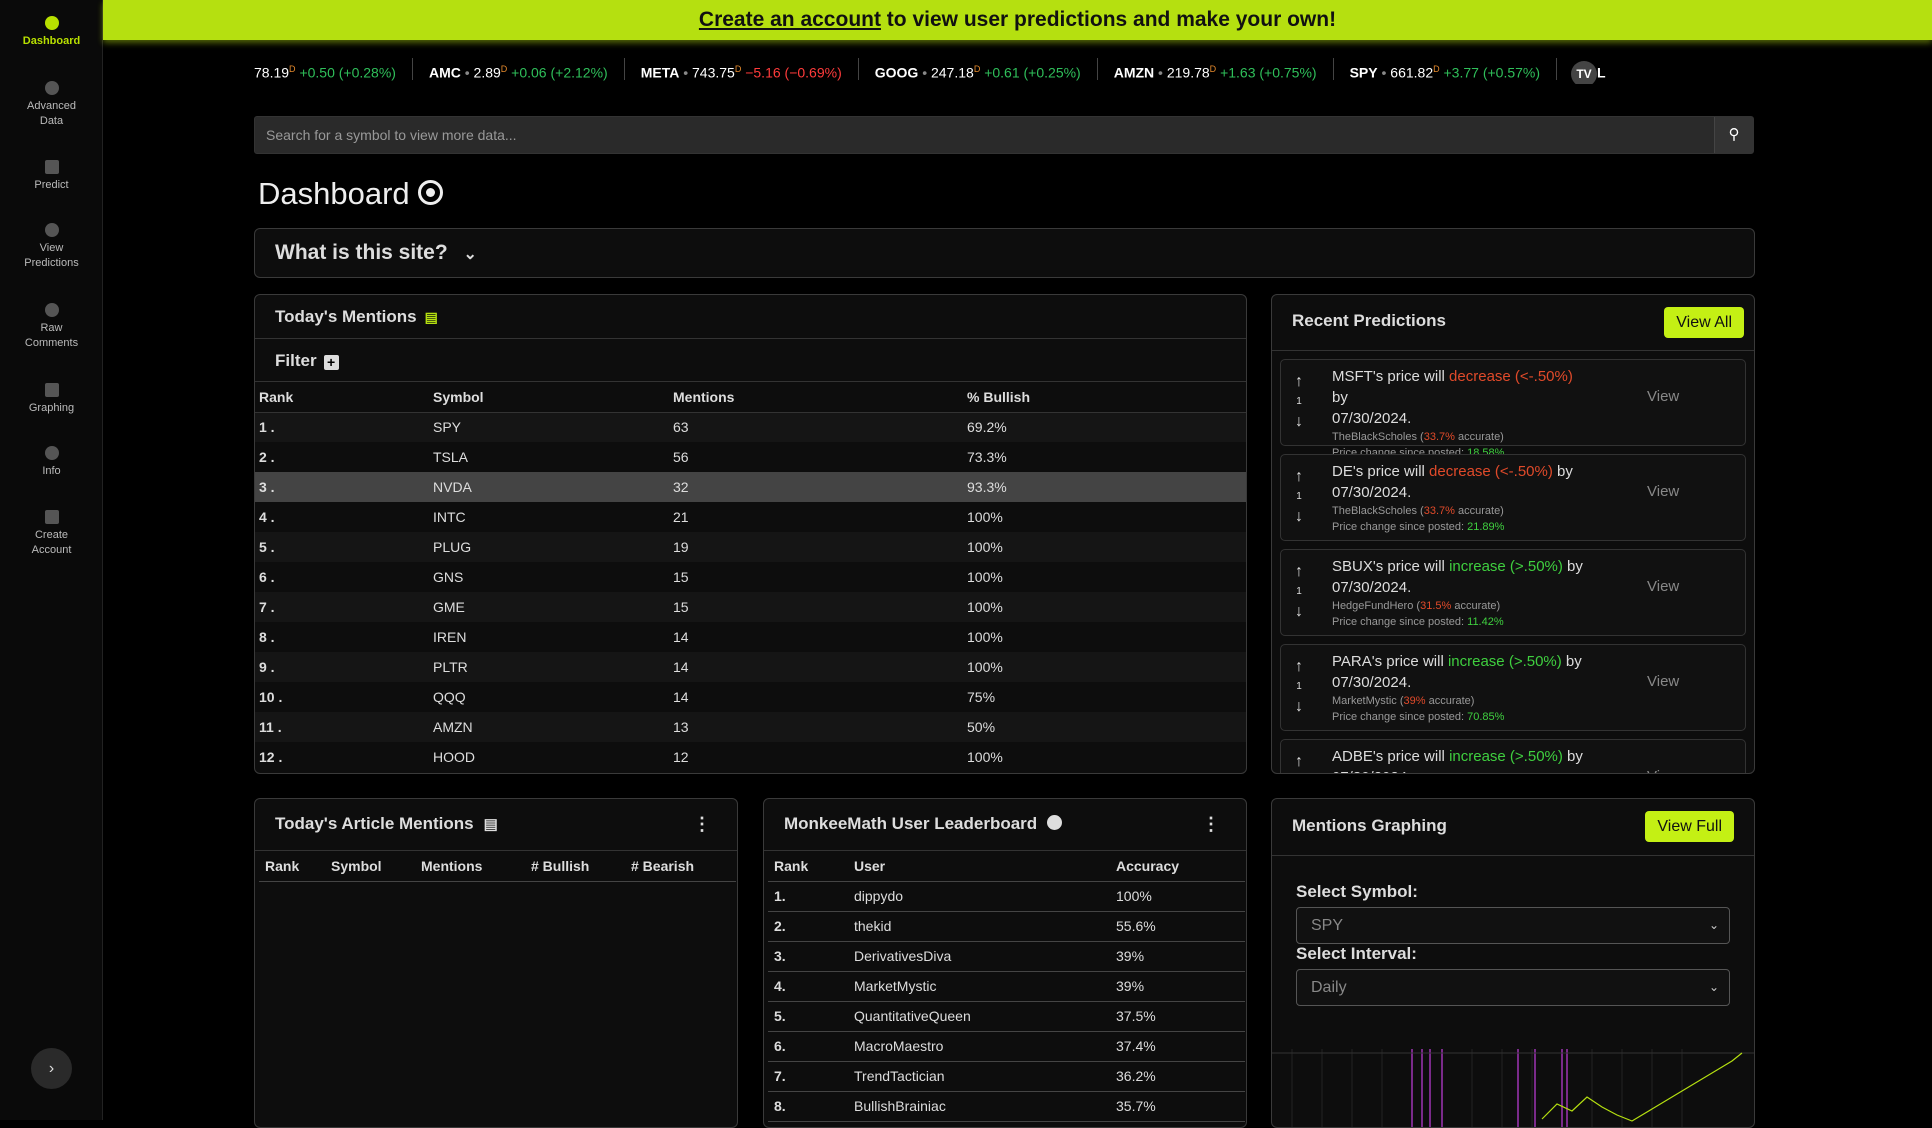  What do you see at coordinates (750, 427) in the screenshot?
I see `table-row: 1 . SPY 63 69.2%` at bounding box center [750, 427].